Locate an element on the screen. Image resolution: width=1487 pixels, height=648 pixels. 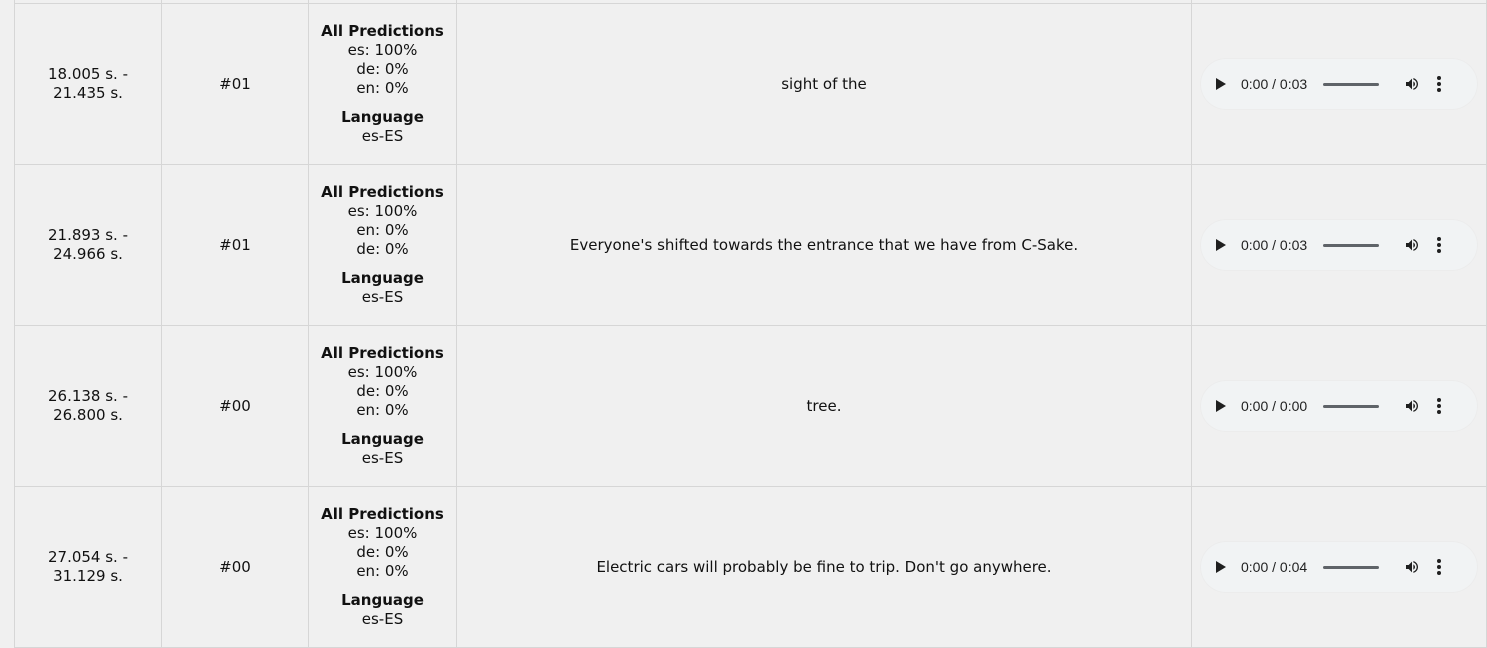
time-range-cell: 21.893 s. - 24.966 s. is located at coordinates (88, 245).